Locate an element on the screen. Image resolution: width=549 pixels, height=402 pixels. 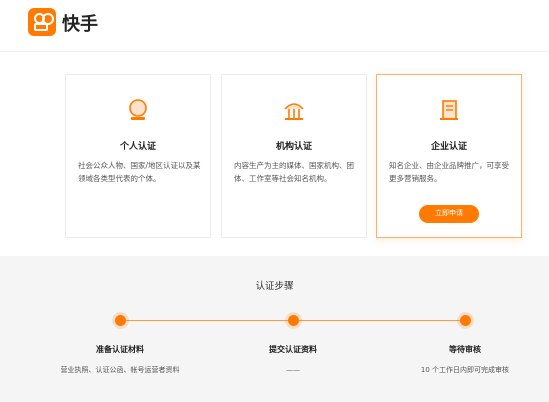
step-desc-prepare: 营业执照、认证公函、帐号运营者资料 is located at coordinates (120, 370).